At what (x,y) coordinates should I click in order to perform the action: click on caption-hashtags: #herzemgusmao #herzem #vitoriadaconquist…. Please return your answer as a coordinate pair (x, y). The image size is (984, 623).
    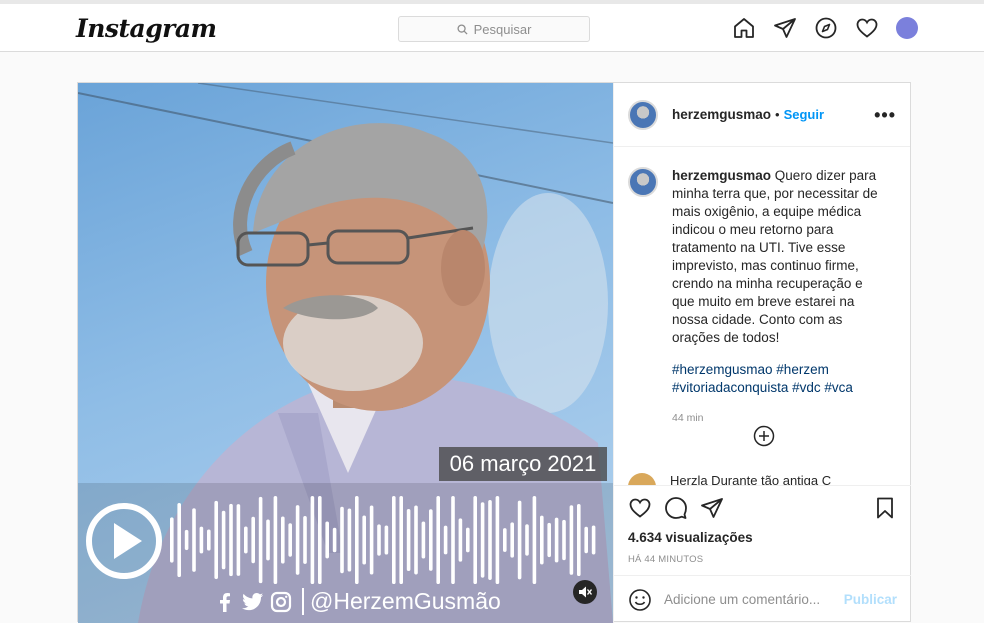
    Looking at the image, I should click on (778, 379).